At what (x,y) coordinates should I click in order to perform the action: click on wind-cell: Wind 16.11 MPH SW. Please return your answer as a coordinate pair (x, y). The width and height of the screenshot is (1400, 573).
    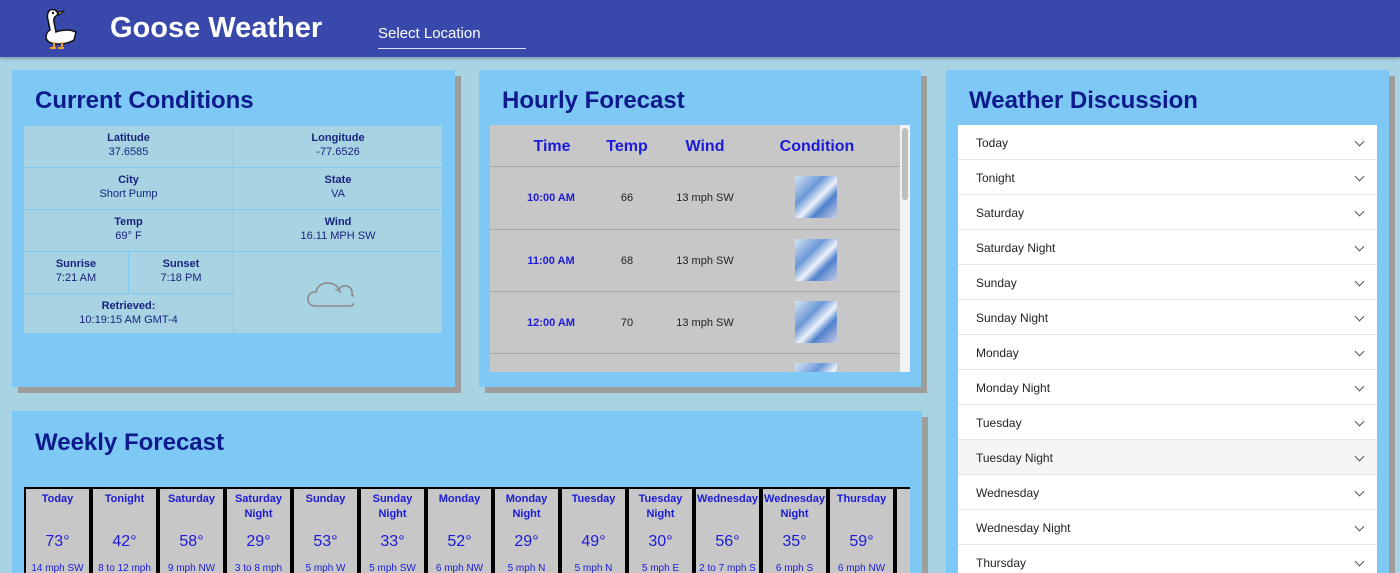
    Looking at the image, I should click on (338, 231).